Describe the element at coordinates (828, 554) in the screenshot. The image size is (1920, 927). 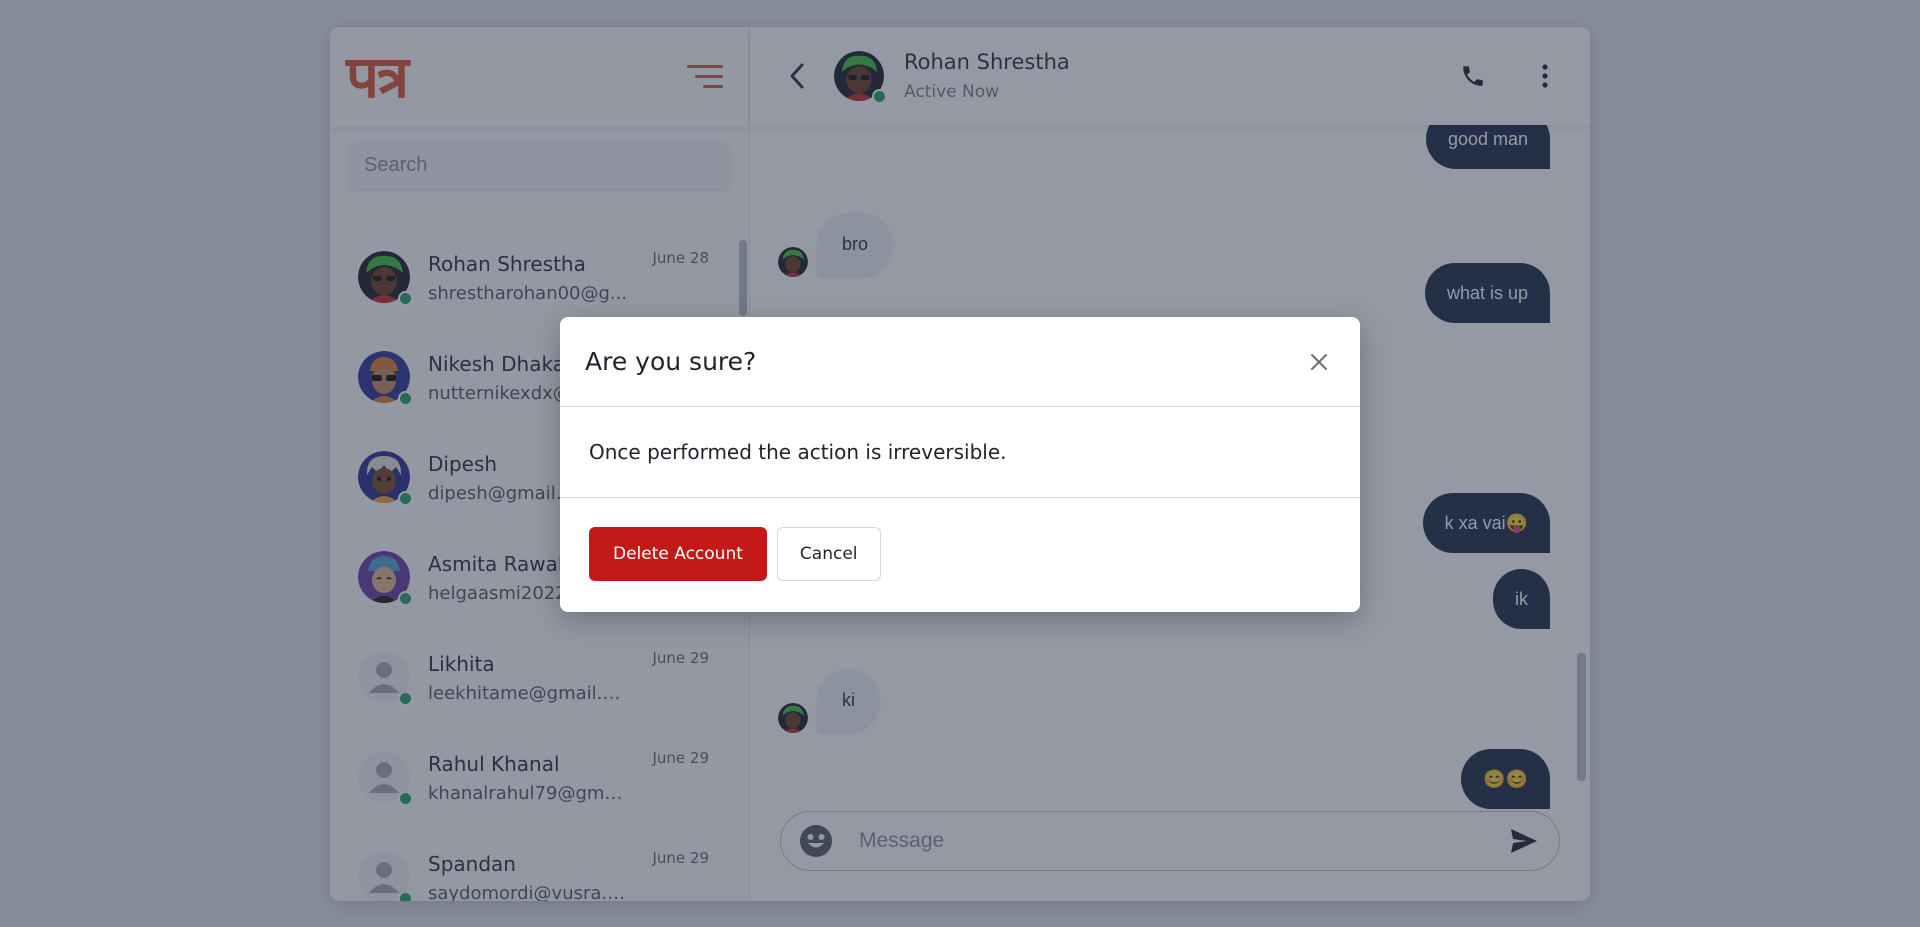
I see `cancel-button: Cancel` at that location.